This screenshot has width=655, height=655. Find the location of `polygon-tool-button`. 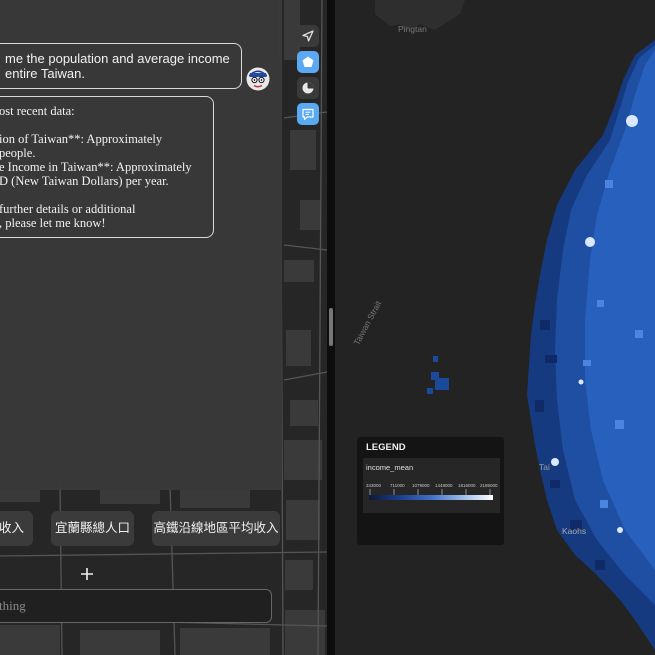

polygon-tool-button is located at coordinates (308, 62).